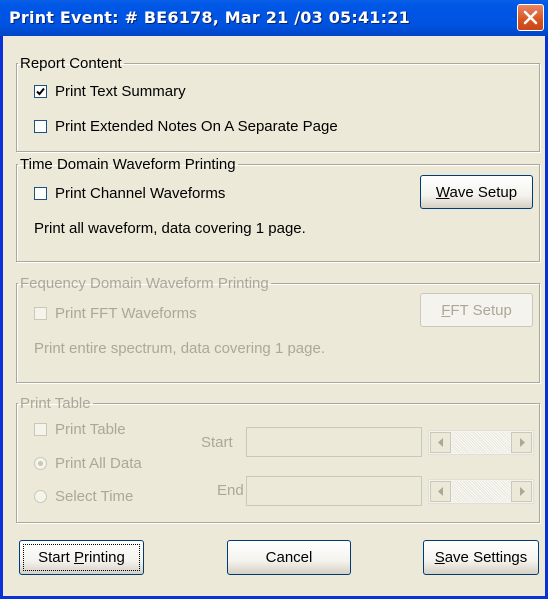 The image size is (548, 599). I want to click on print-extended-notes-checkbox: Print Extended Notes On A Separate Page, so click(186, 126).